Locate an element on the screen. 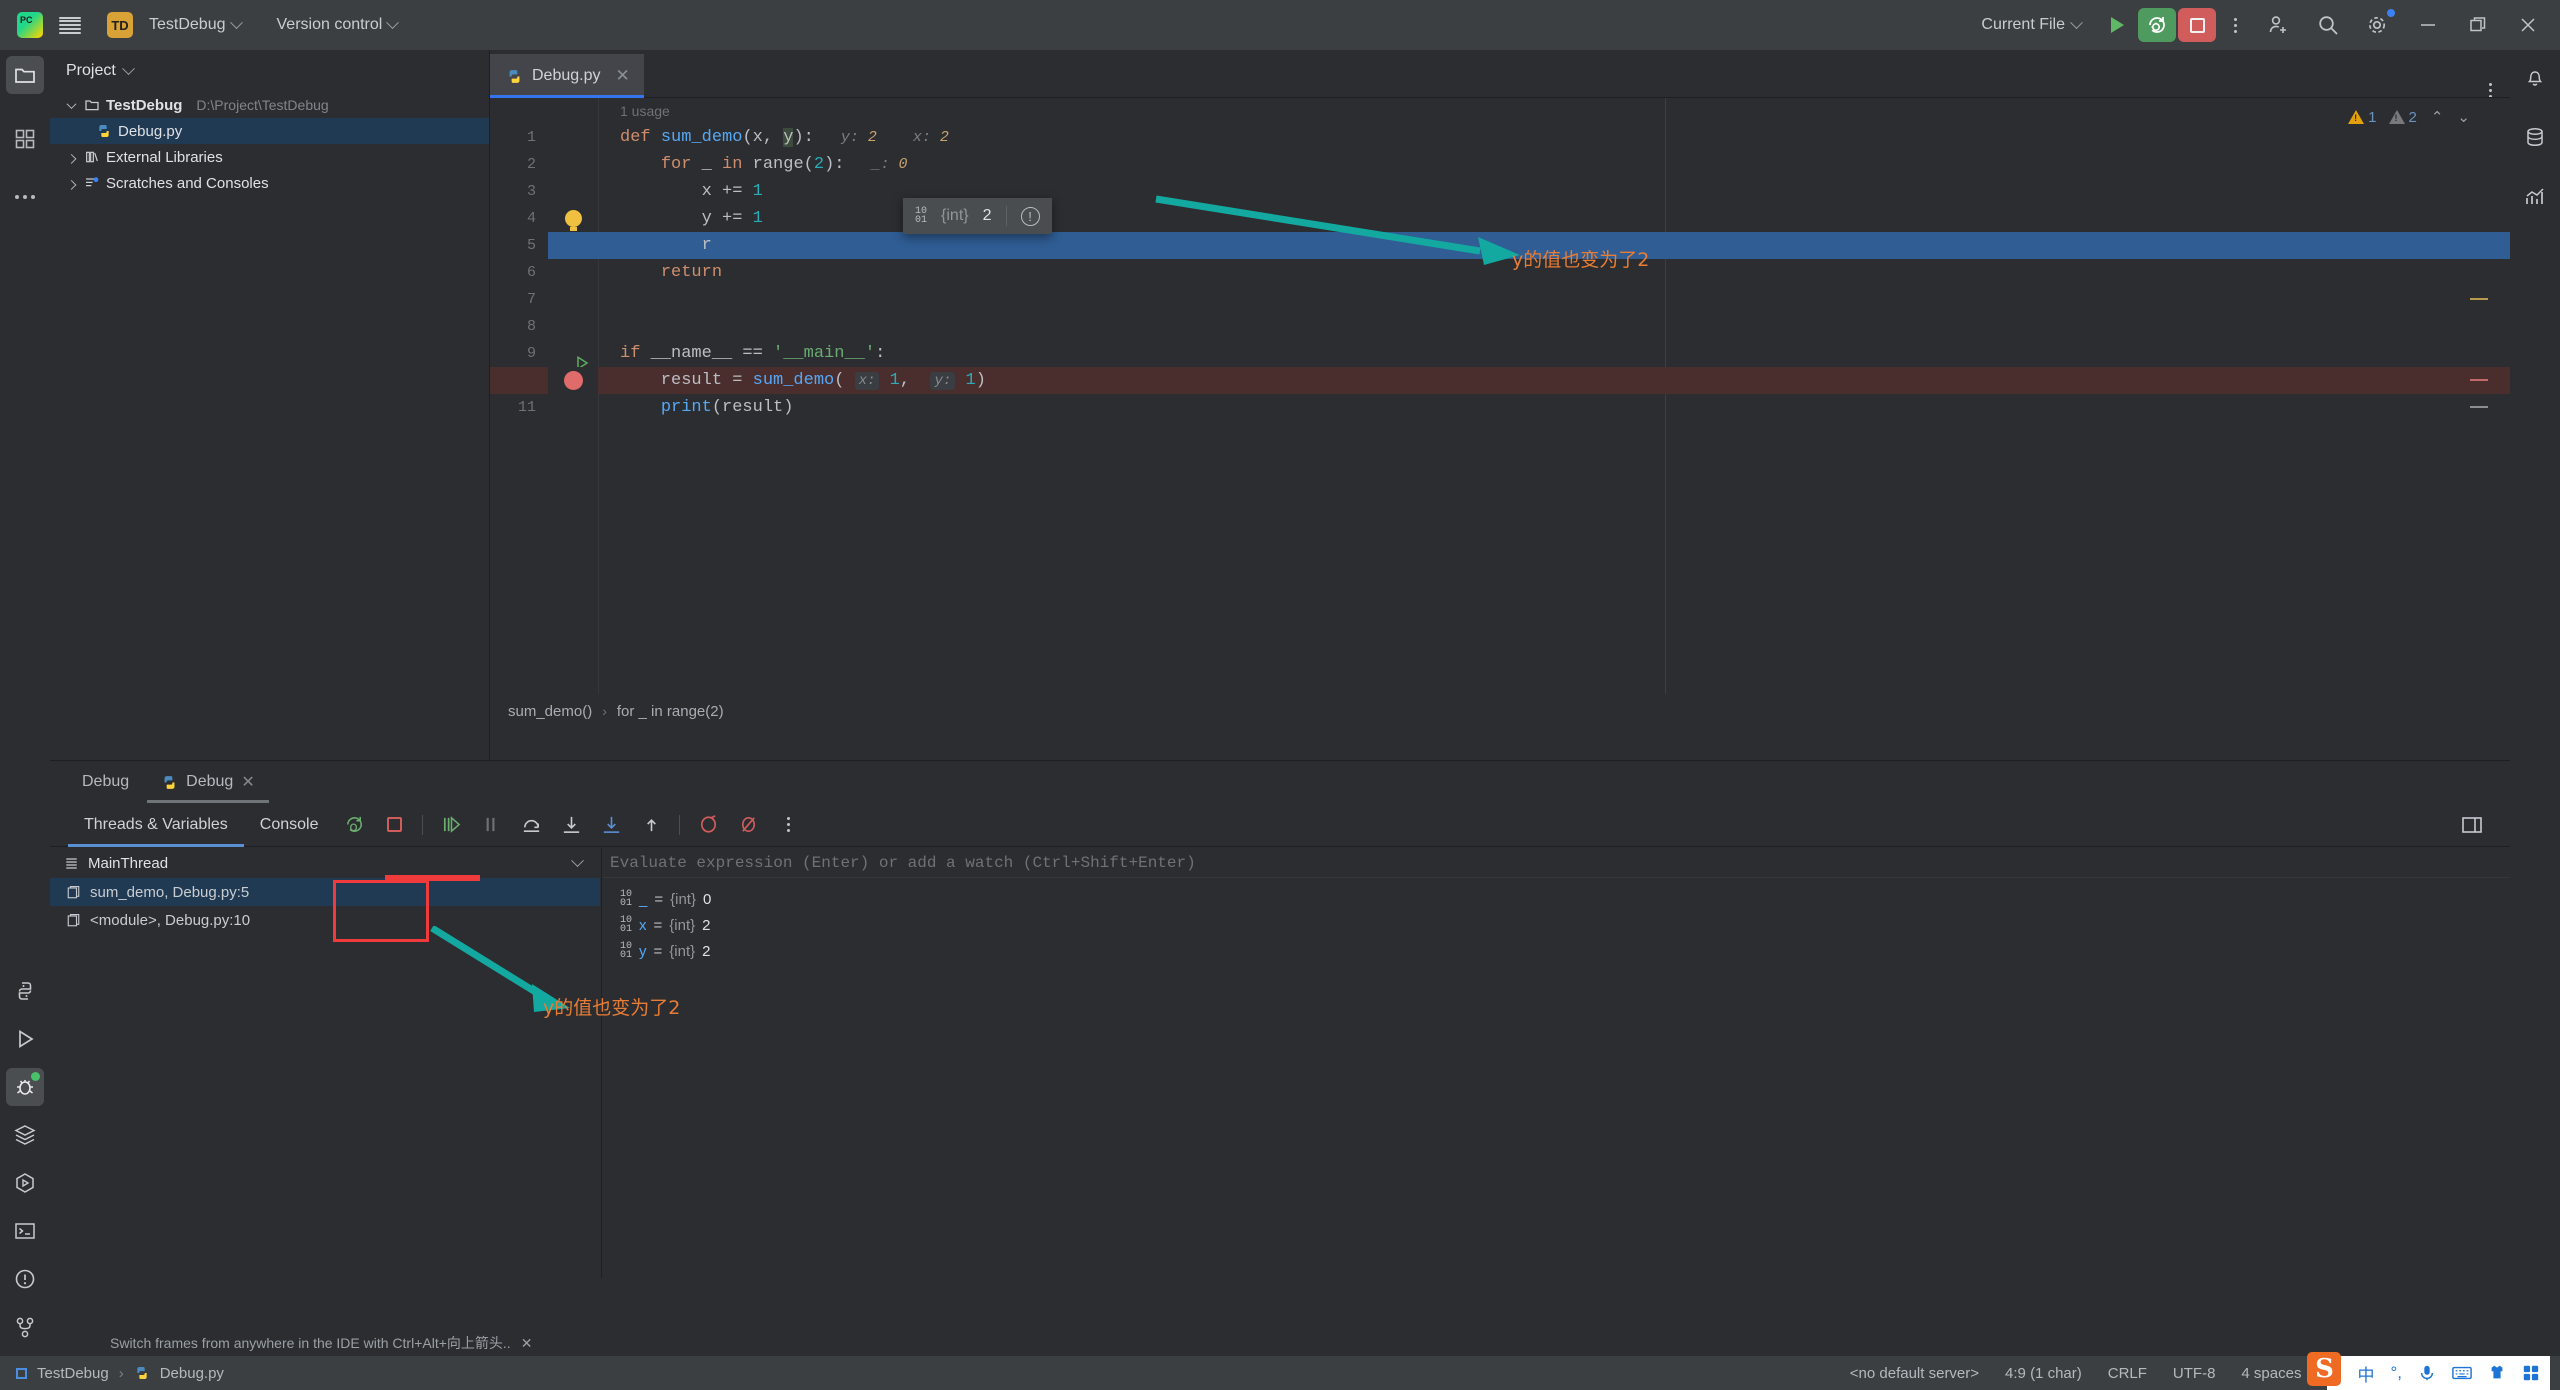 The width and height of the screenshot is (2560, 1390). sidebar-item-problems is located at coordinates (25, 1279).